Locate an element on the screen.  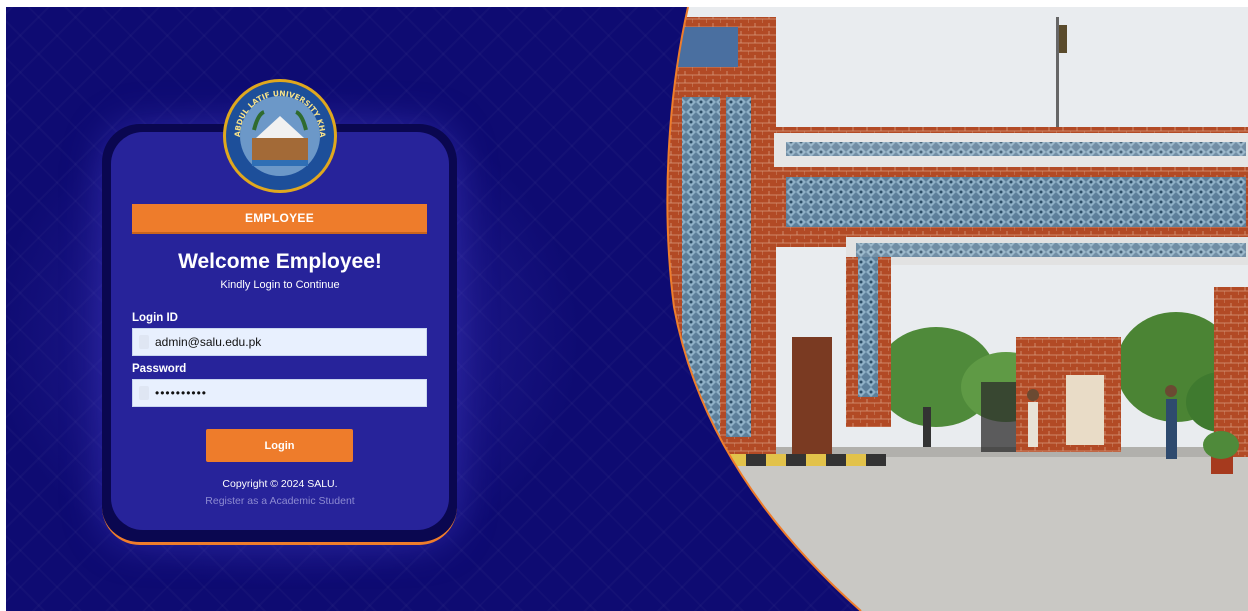
welcome-subtitle: Kindly Login to Continue is located at coordinates (280, 285).